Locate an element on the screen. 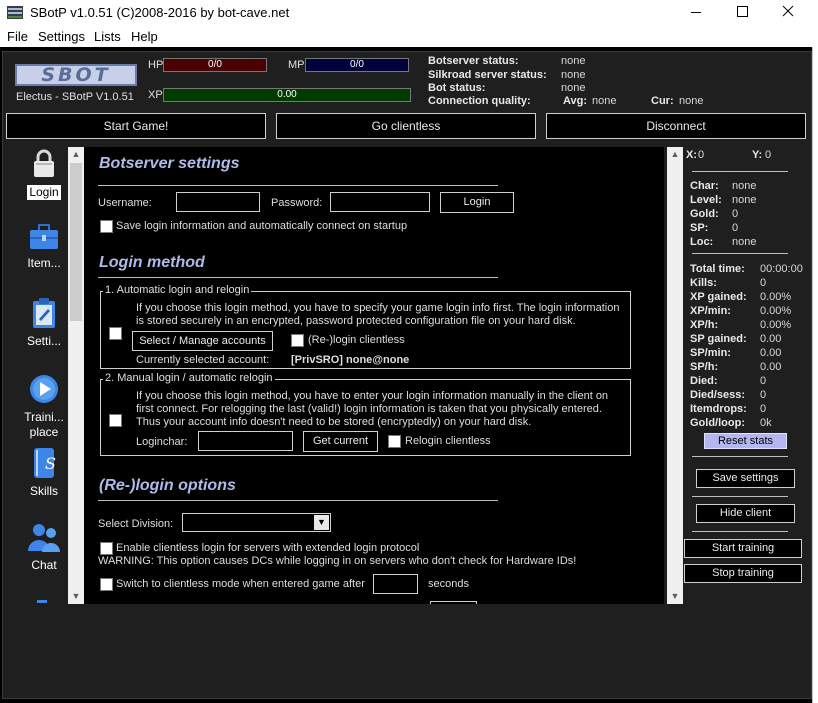 This screenshot has height=703, width=818. go-clientless-button: Go clientless is located at coordinates (406, 126).